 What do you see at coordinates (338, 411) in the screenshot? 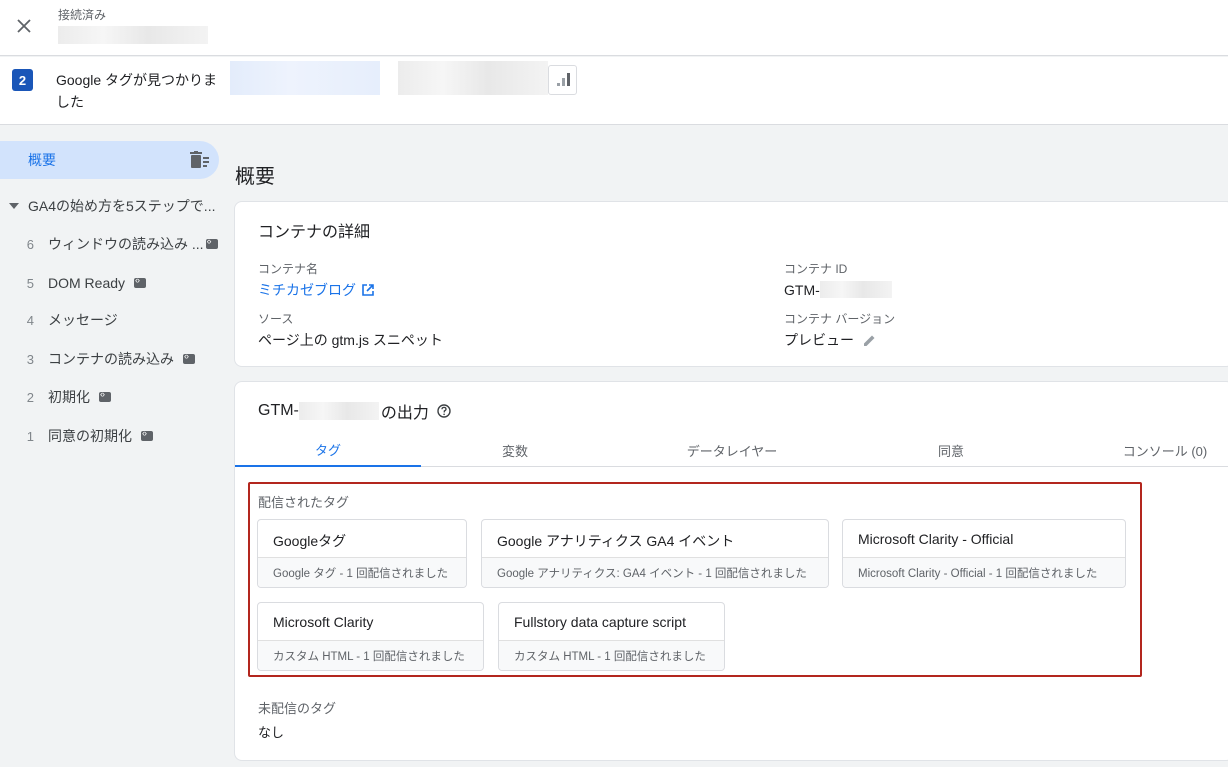
I see `redacted-output-id` at bounding box center [338, 411].